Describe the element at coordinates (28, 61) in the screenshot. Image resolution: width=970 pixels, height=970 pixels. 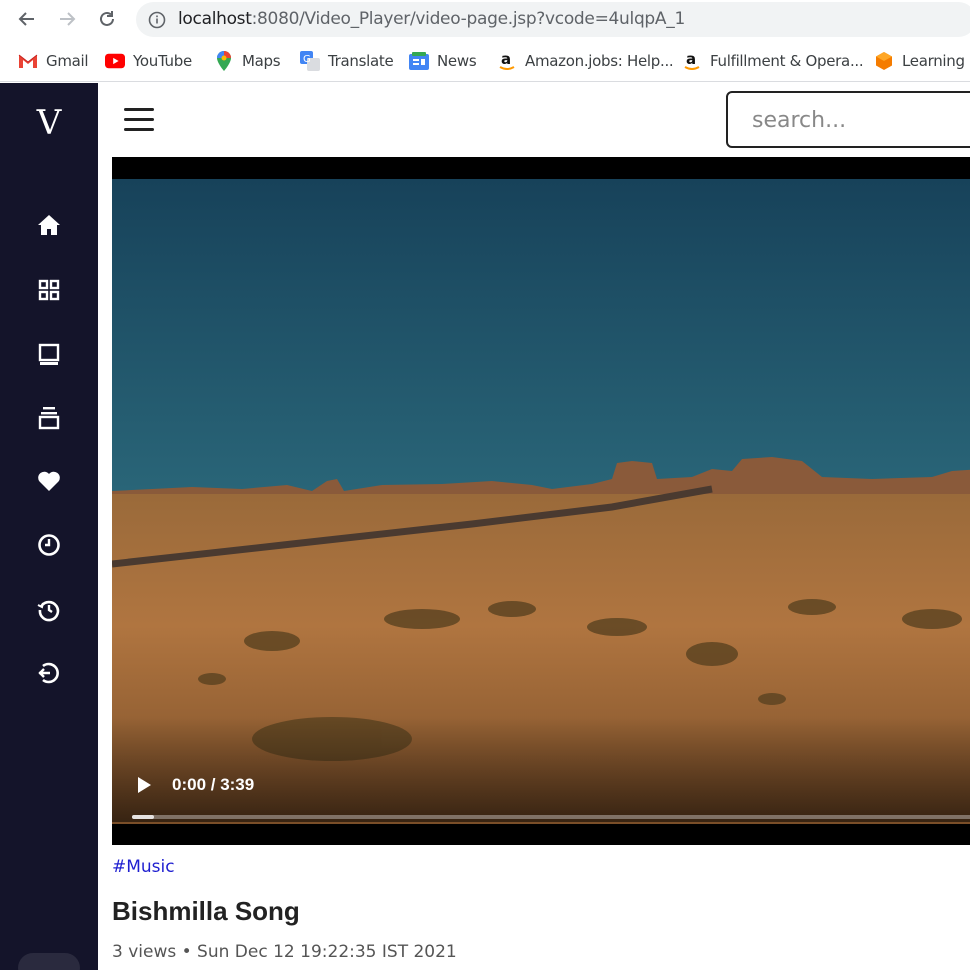
I see `gmail-icon` at that location.